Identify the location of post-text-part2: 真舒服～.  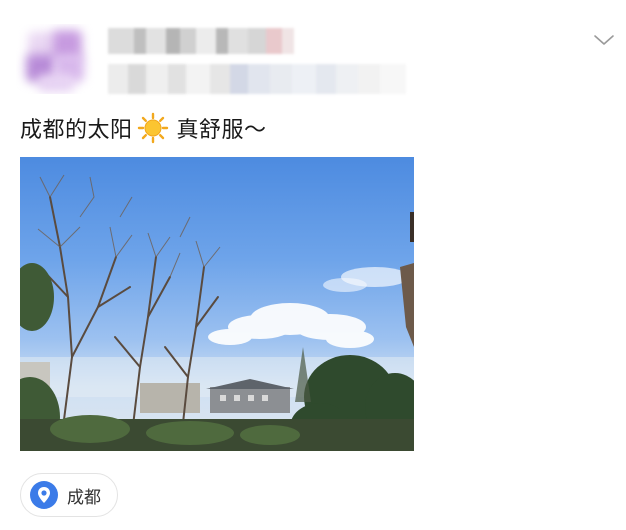
(221, 130).